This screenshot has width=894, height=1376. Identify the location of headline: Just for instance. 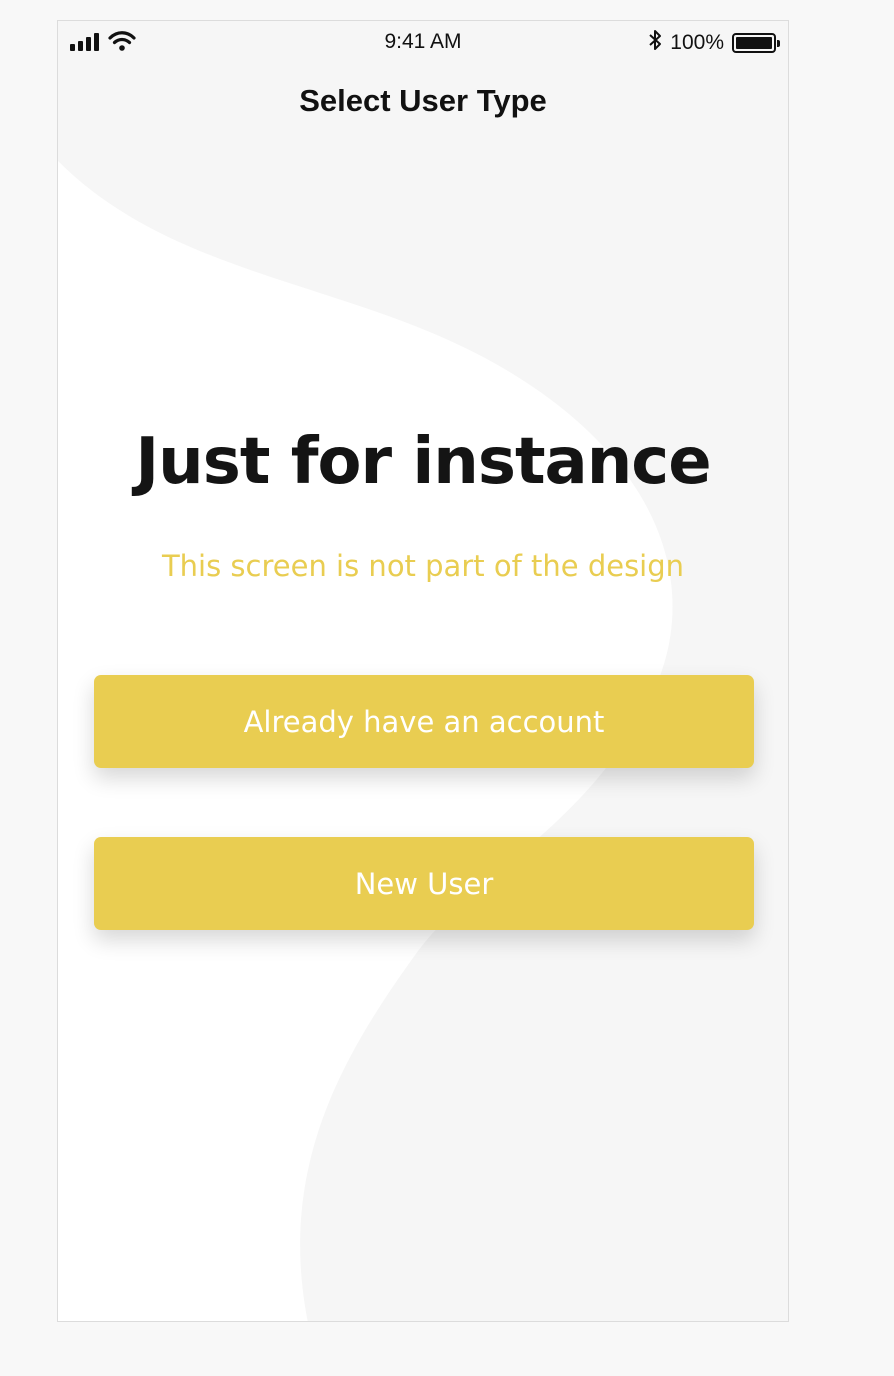
(423, 462).